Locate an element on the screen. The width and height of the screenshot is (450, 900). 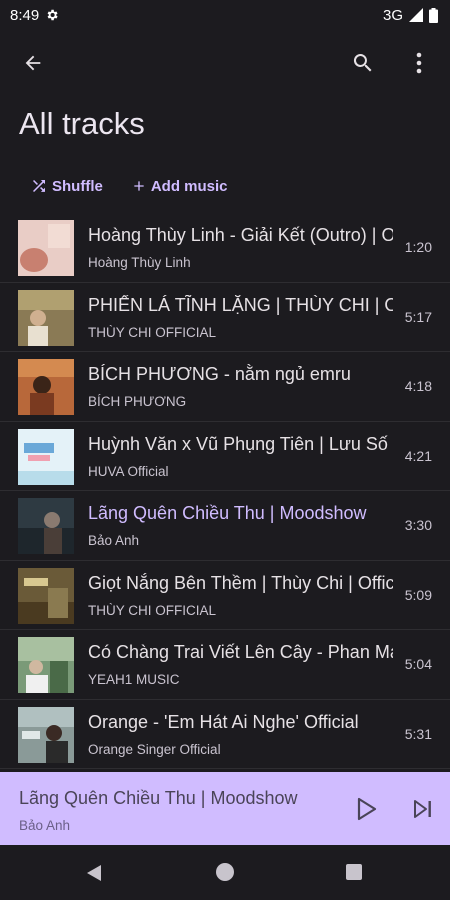
track-title: Lãng Quên Chiều Thu | Moodshow is located at coordinates (227, 513).